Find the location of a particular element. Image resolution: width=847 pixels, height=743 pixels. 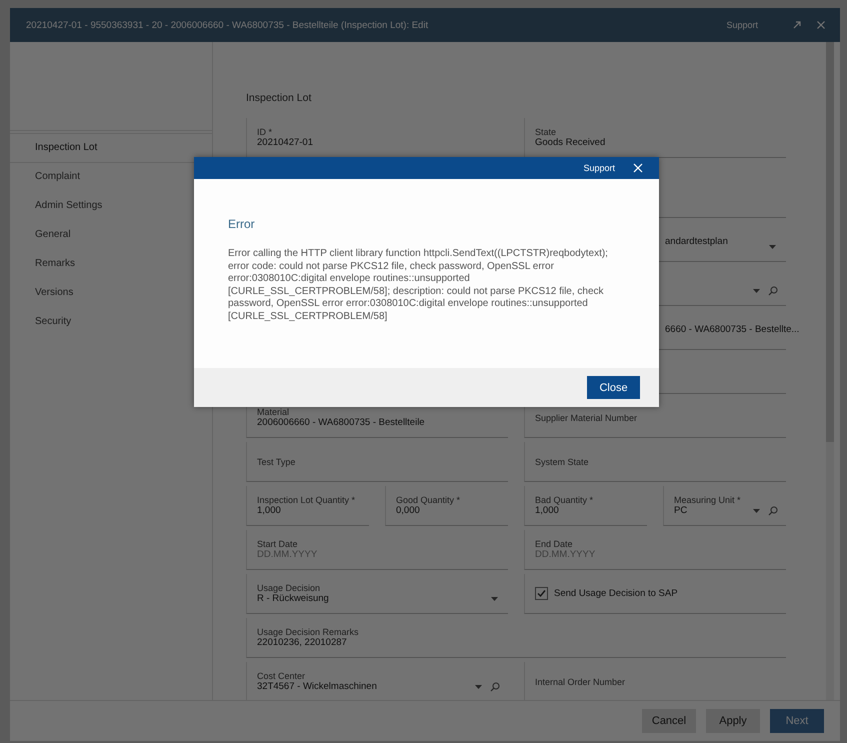

input-field: Inspection Lot Quantity * 1,000 is located at coordinates (307, 506).